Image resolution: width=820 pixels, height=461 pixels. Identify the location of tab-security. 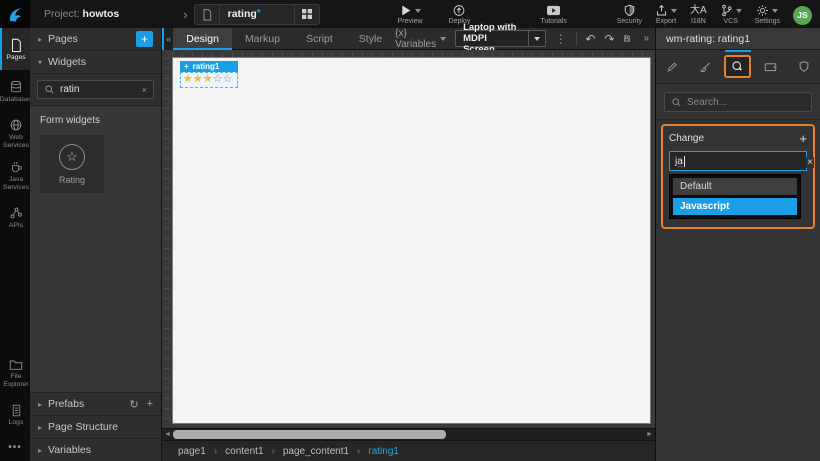
(803, 66).